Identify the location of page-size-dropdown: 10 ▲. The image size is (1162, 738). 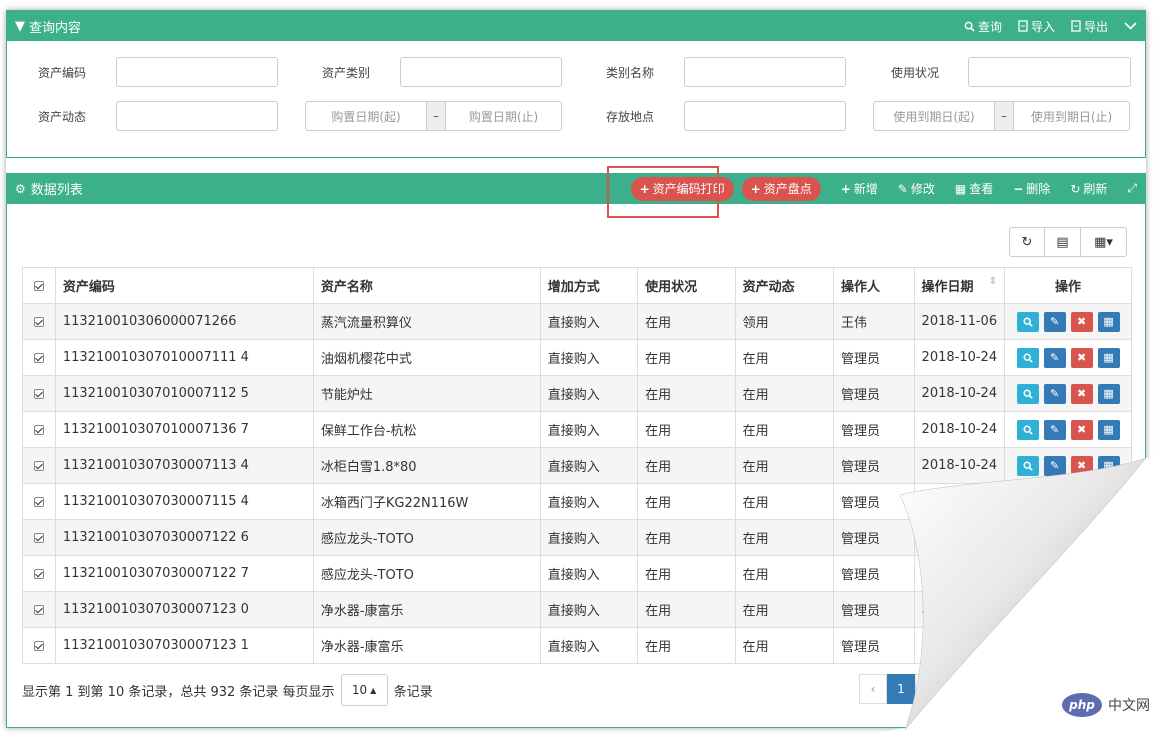
(364, 690).